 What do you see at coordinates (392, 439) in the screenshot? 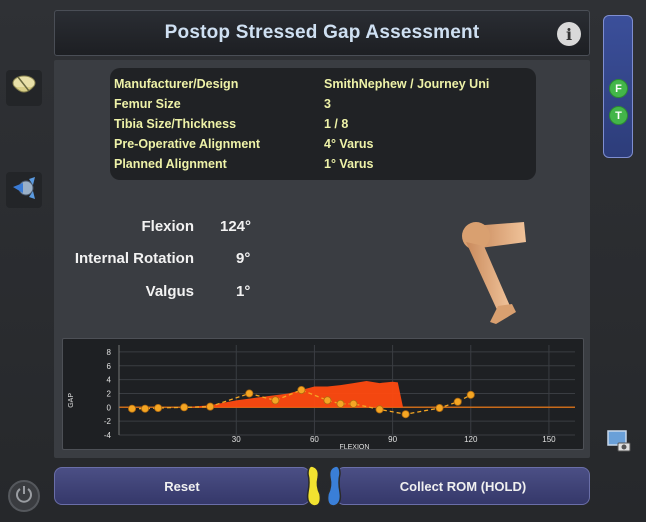
I see `x-tick-label: 90` at bounding box center [392, 439].